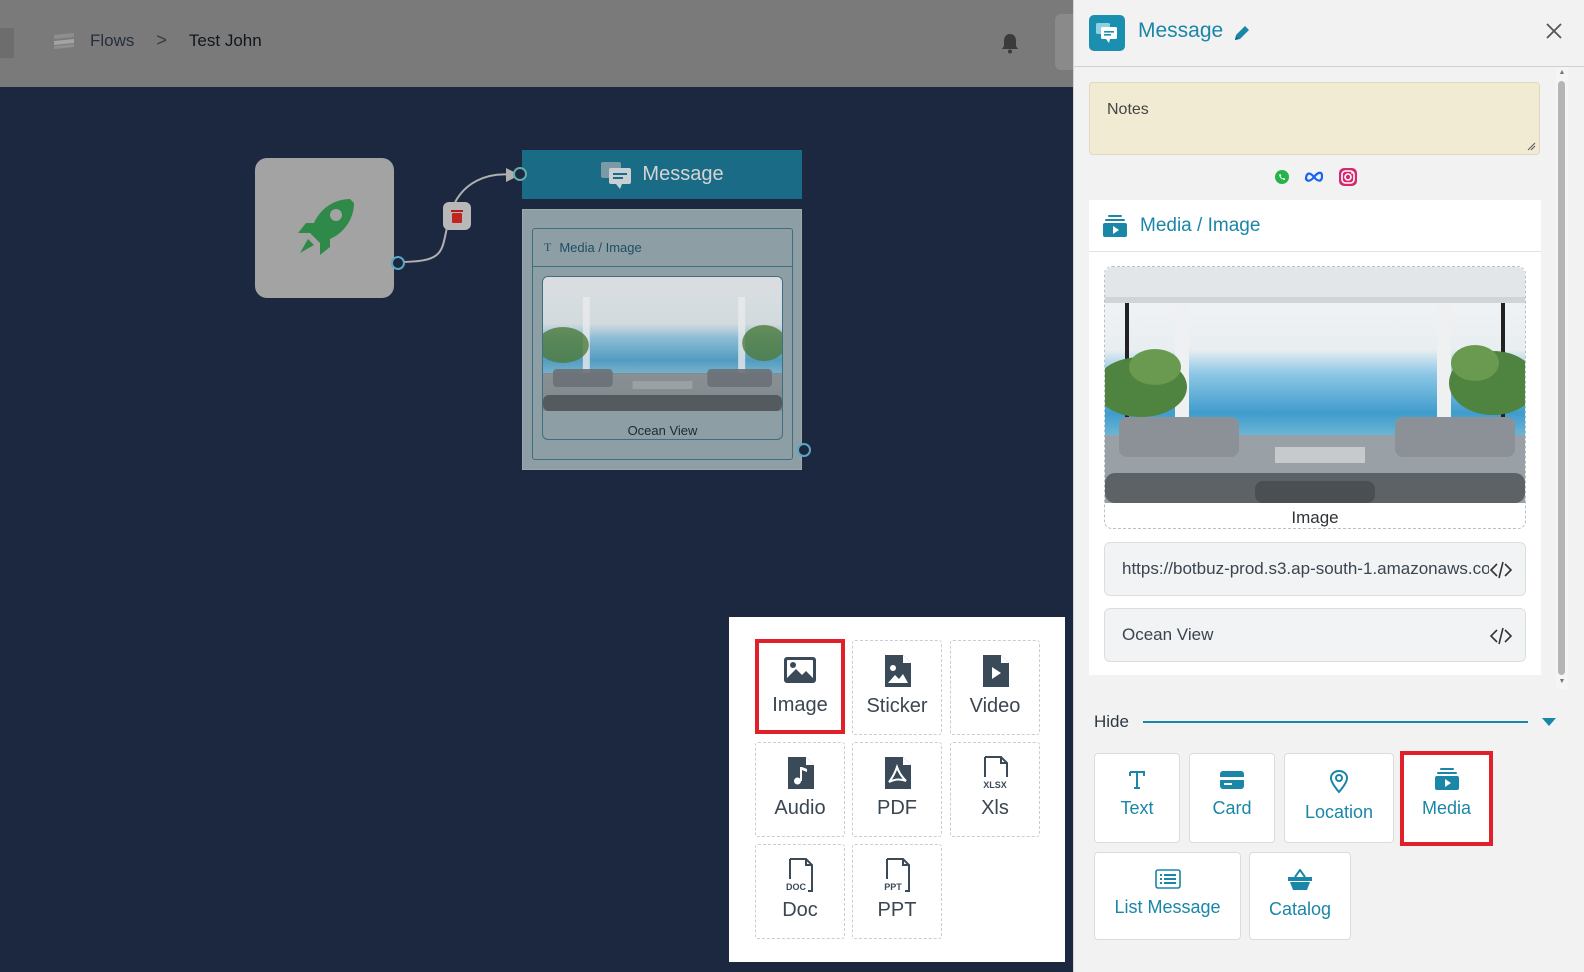 This screenshot has width=1584, height=972. Describe the element at coordinates (1329, 33) in the screenshot. I see `panel-header: Message` at that location.